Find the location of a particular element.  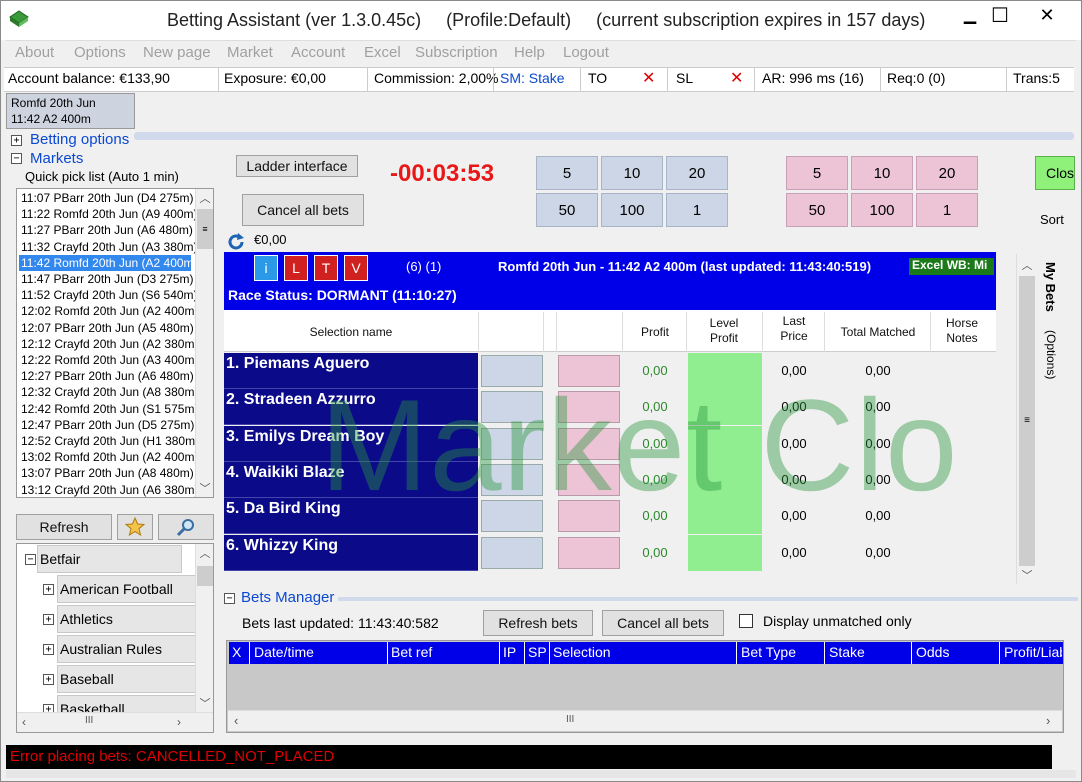

refresh-button: Refresh is located at coordinates (64, 527).